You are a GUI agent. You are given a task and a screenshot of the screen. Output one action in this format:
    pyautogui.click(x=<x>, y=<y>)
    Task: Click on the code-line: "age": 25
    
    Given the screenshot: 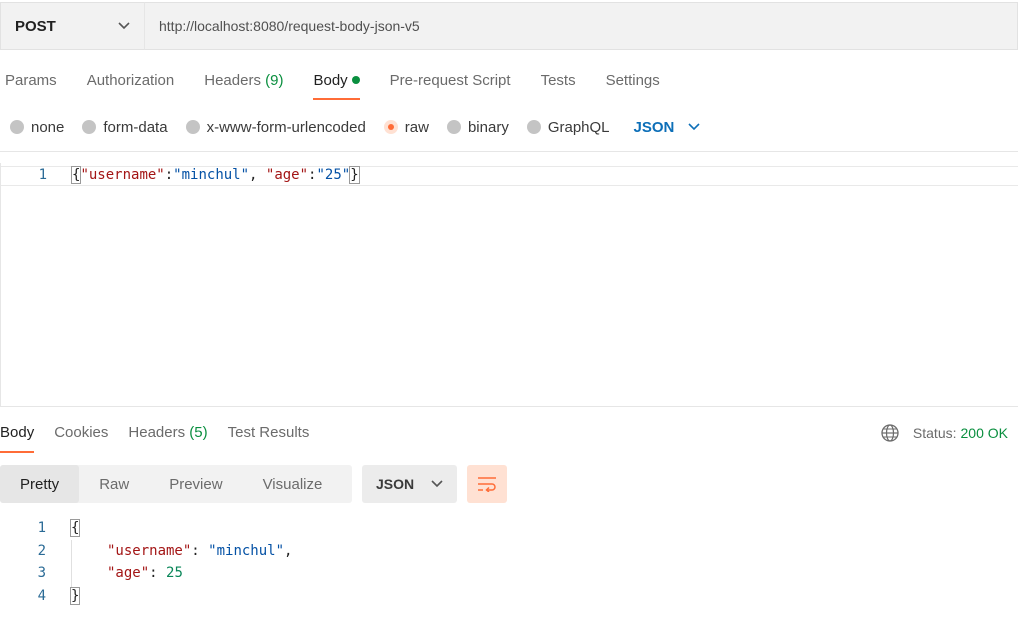 What is the action you would take?
    pyautogui.click(x=145, y=573)
    